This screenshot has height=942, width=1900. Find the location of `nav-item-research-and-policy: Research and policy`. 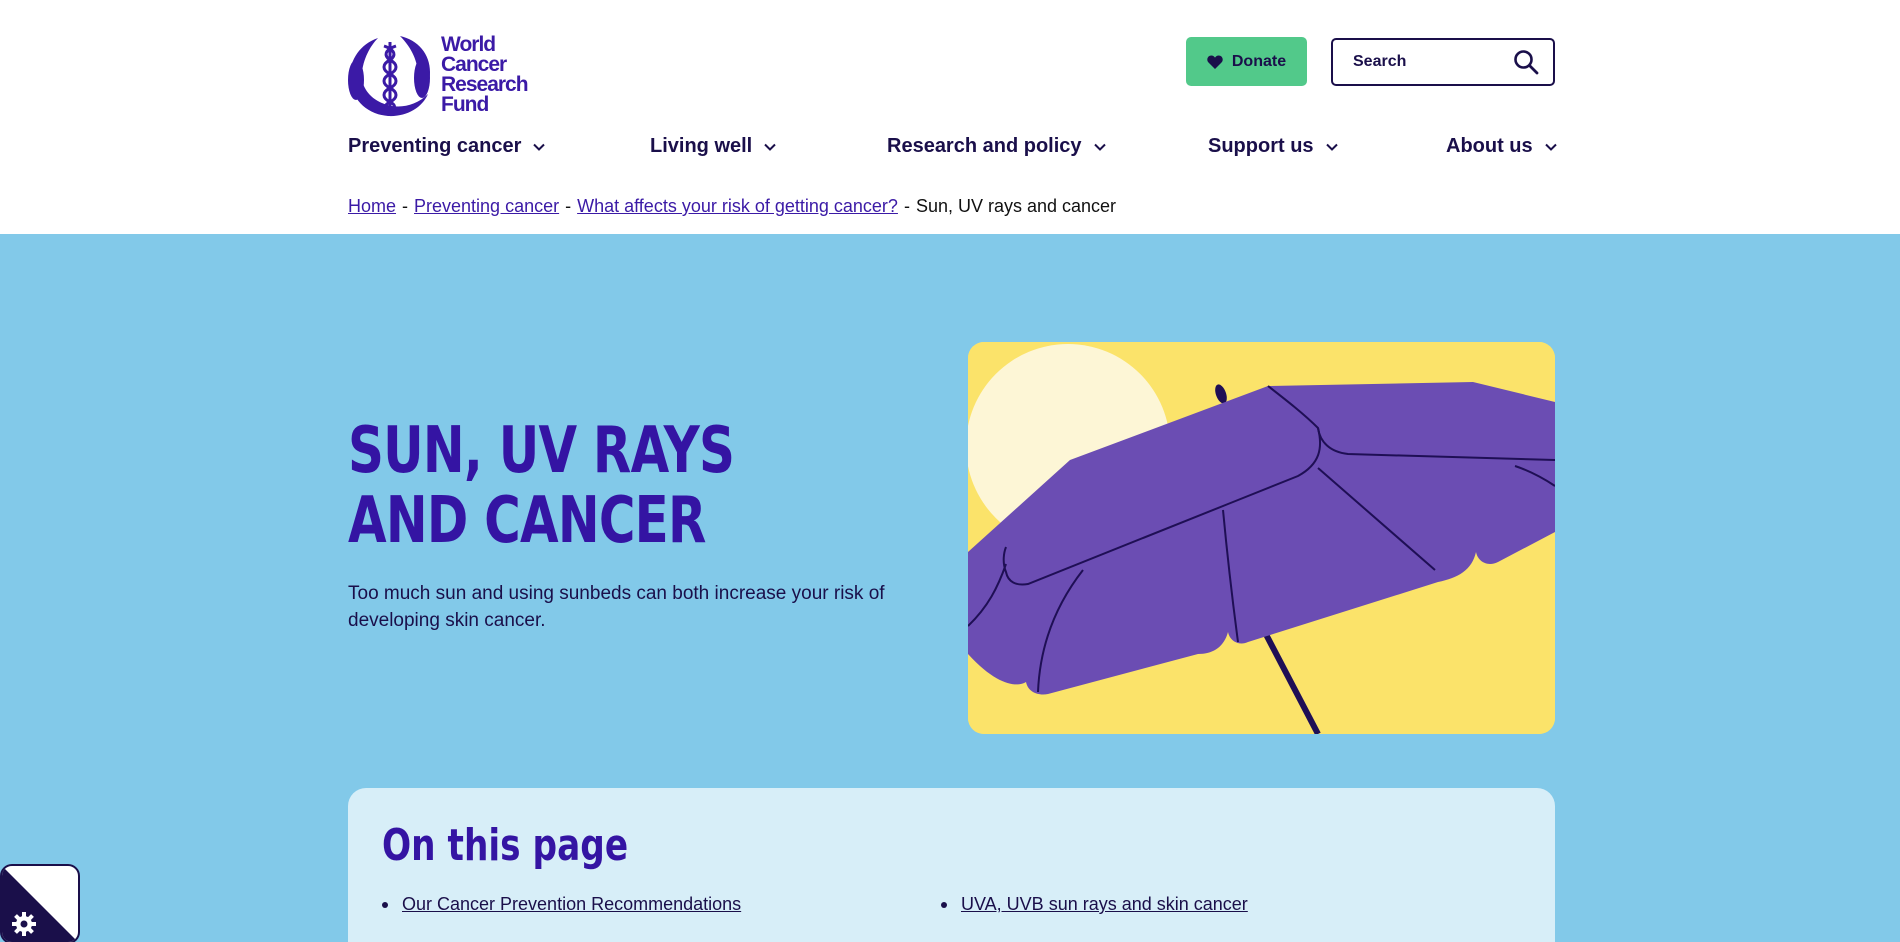

nav-item-research-and-policy: Research and policy is located at coordinates (996, 146).